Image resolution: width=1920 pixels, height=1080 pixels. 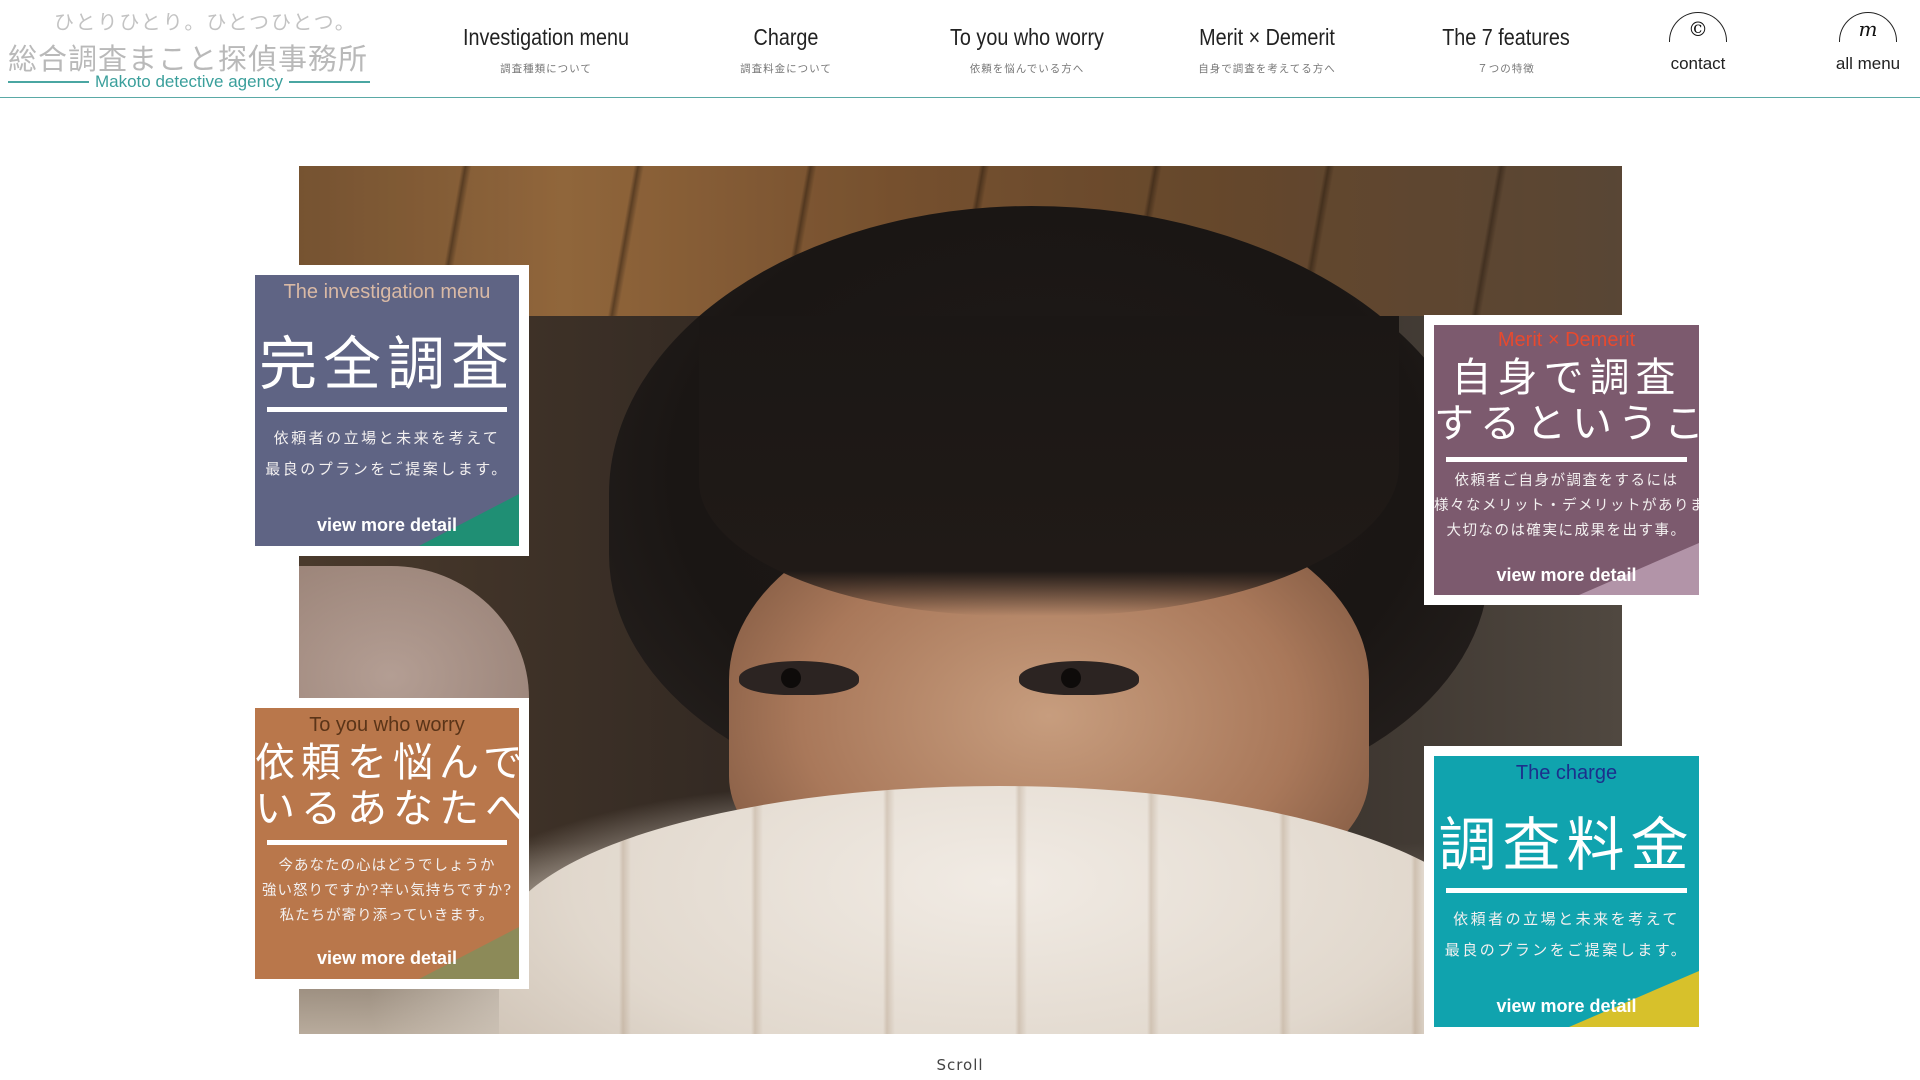 What do you see at coordinates (1868, 27) in the screenshot?
I see `menu-m-icon: m` at bounding box center [1868, 27].